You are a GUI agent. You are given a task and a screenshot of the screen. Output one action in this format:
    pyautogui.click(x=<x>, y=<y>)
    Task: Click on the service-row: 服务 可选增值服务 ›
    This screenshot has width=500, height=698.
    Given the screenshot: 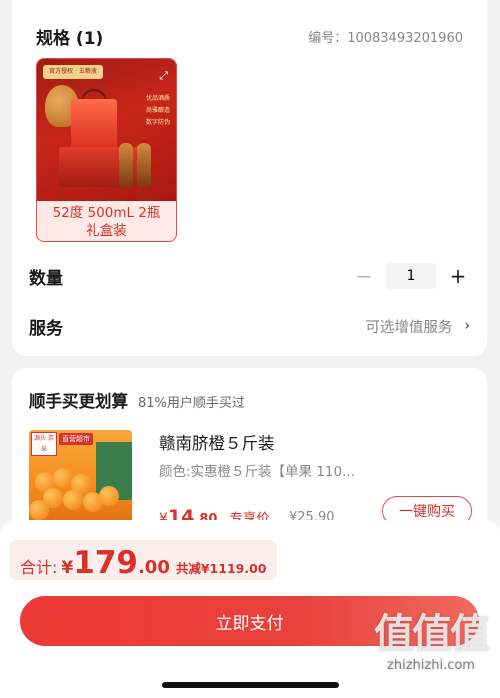 What is the action you would take?
    pyautogui.click(x=249, y=326)
    